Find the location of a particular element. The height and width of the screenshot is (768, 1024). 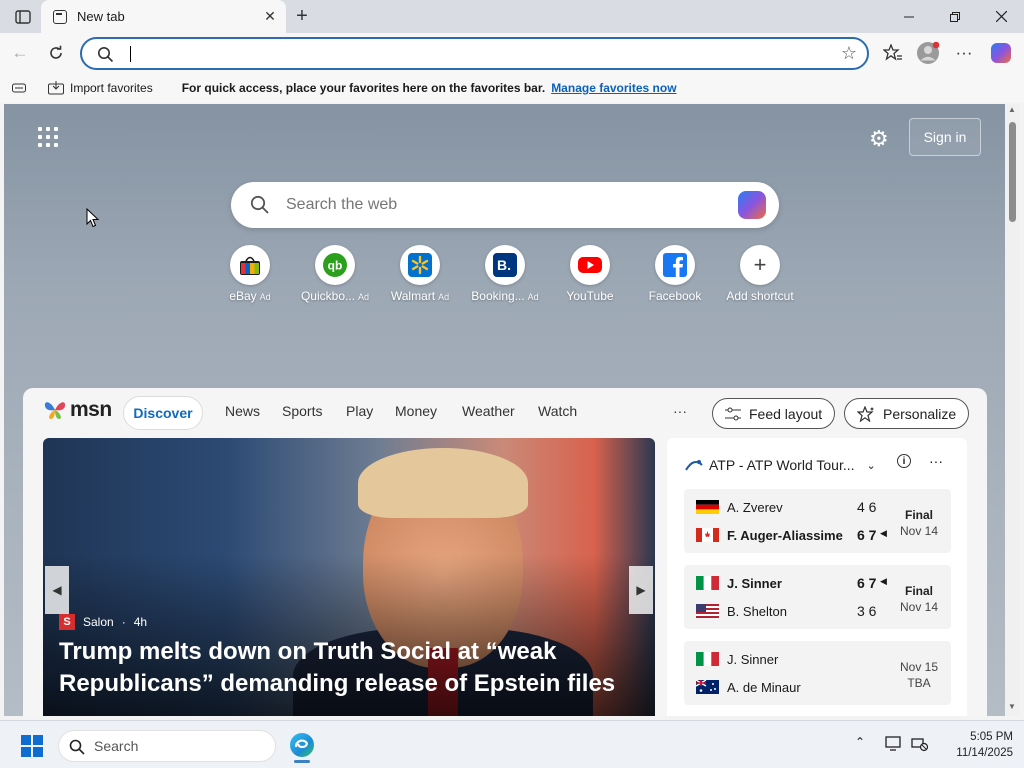

walmart-icon is located at coordinates (420, 265).